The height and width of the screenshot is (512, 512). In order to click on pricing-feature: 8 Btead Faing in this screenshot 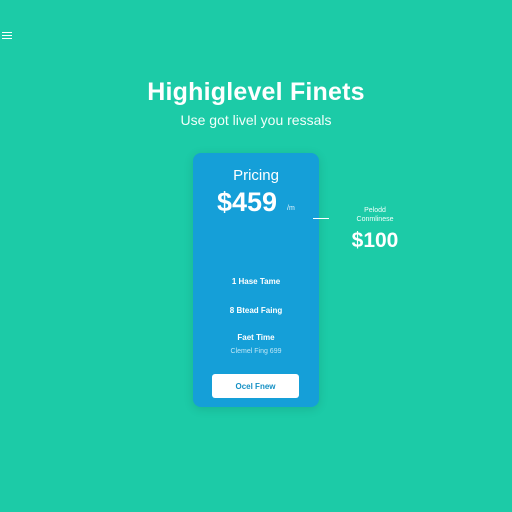, I will do `click(256, 310)`.